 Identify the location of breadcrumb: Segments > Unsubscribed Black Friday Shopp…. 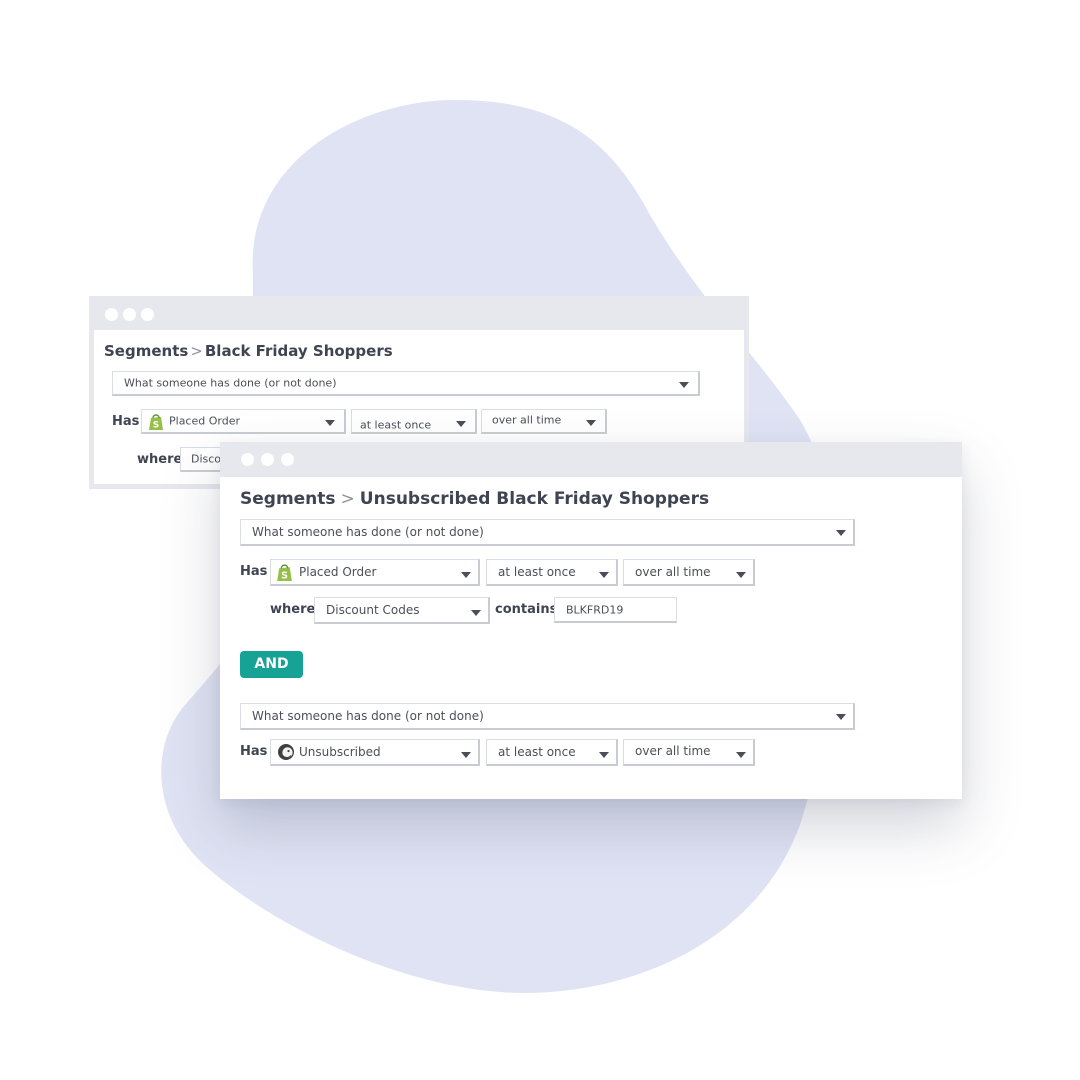
(474, 499).